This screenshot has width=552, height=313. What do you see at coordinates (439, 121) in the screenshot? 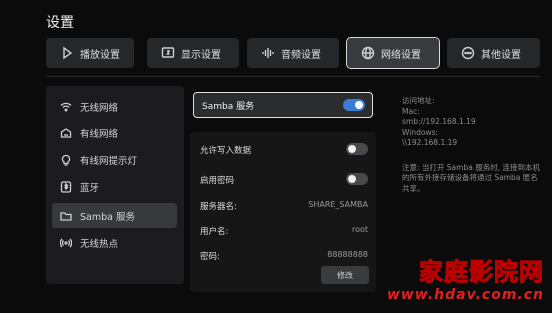
I see `mac-address: smb://192.168.1.19` at bounding box center [439, 121].